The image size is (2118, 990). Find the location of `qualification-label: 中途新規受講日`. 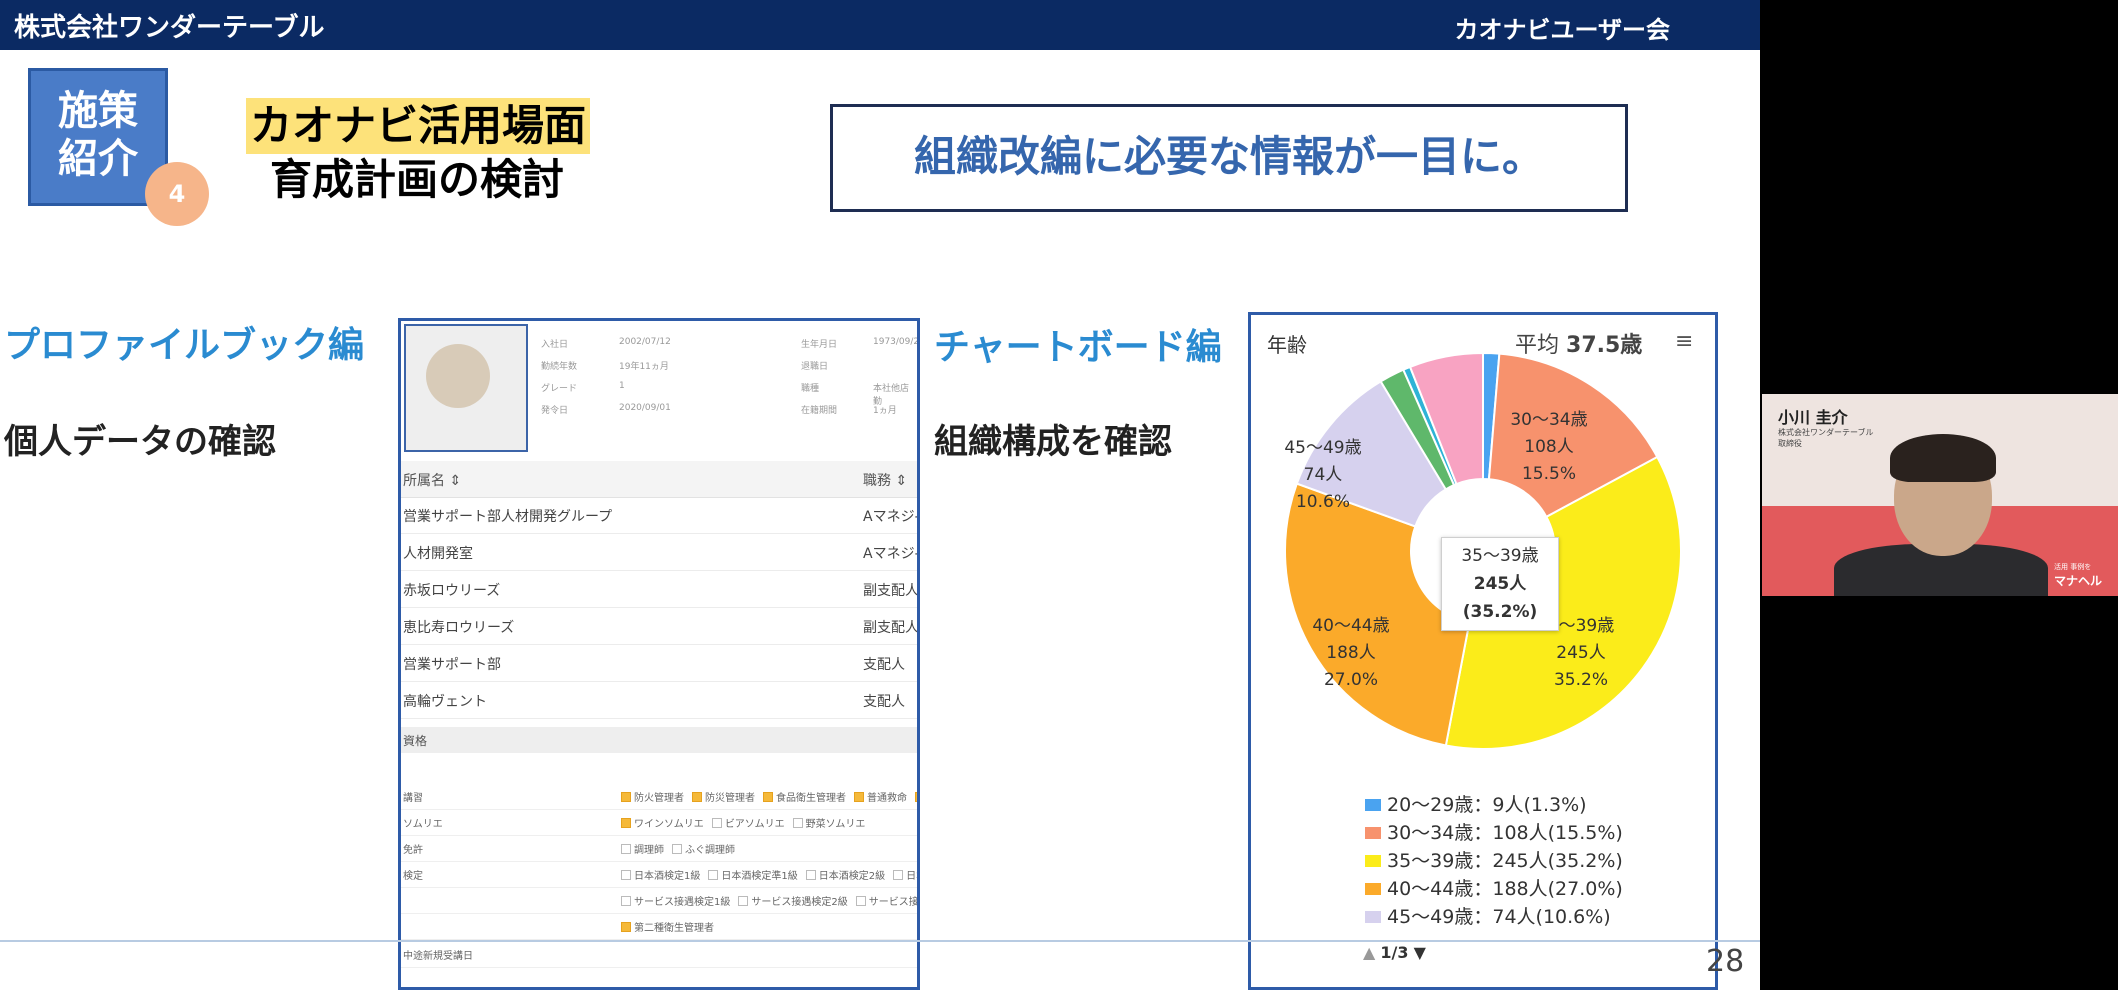

qualification-label: 中途新規受講日 is located at coordinates (438, 956).